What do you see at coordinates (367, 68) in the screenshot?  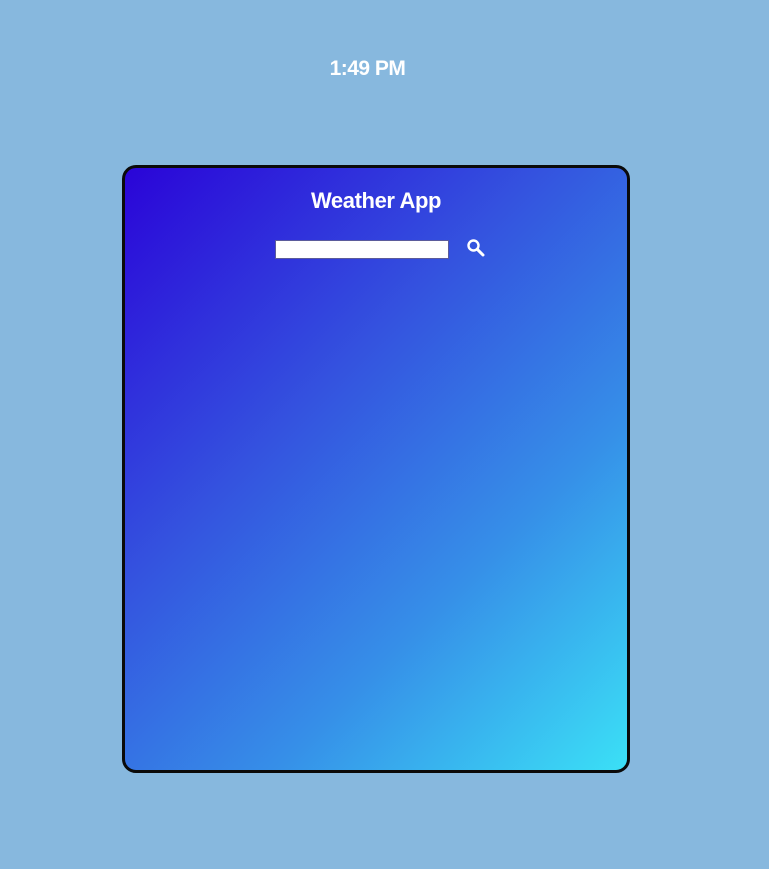 I see `clock-time: 1:49 PM` at bounding box center [367, 68].